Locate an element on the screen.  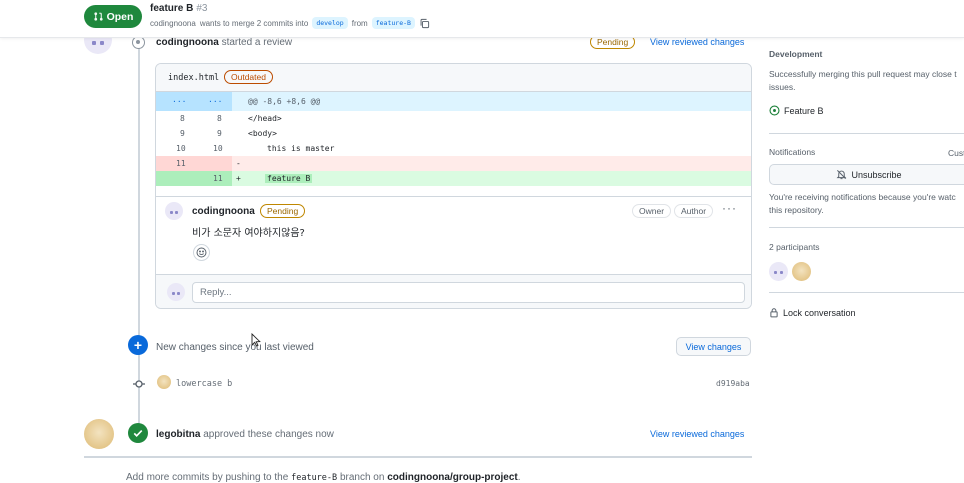
development-text-2: issues. is located at coordinates (782, 87).